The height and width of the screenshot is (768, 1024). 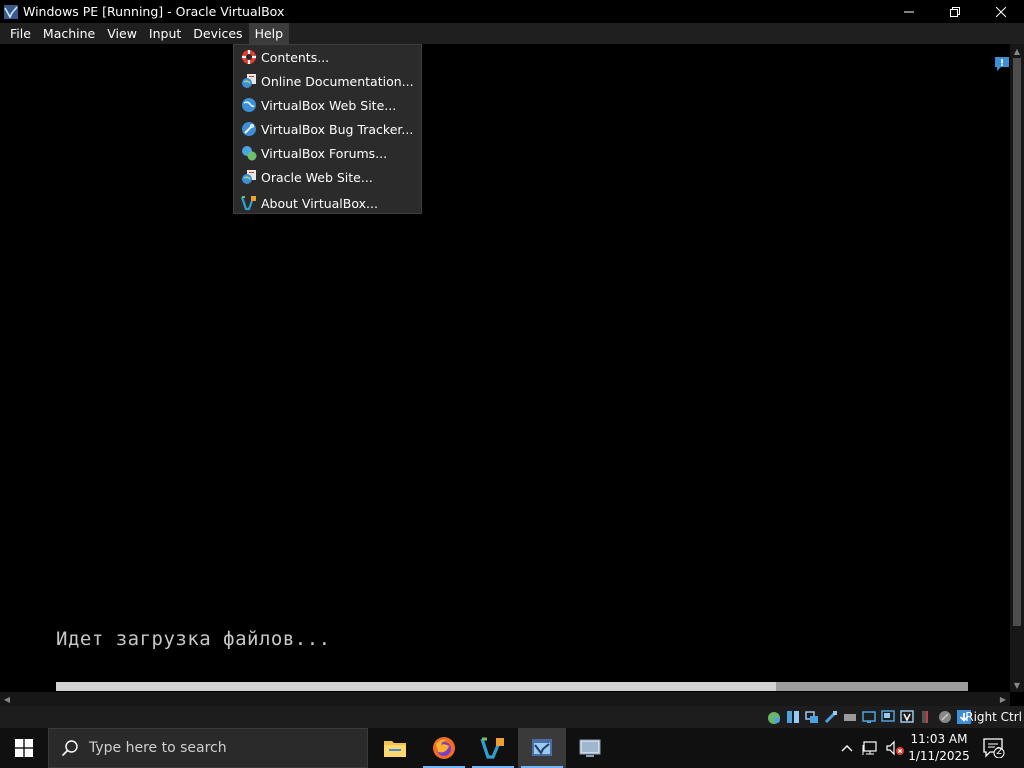 What do you see at coordinates (7, 699) in the screenshot?
I see `scroll-left-icon: ◀` at bounding box center [7, 699].